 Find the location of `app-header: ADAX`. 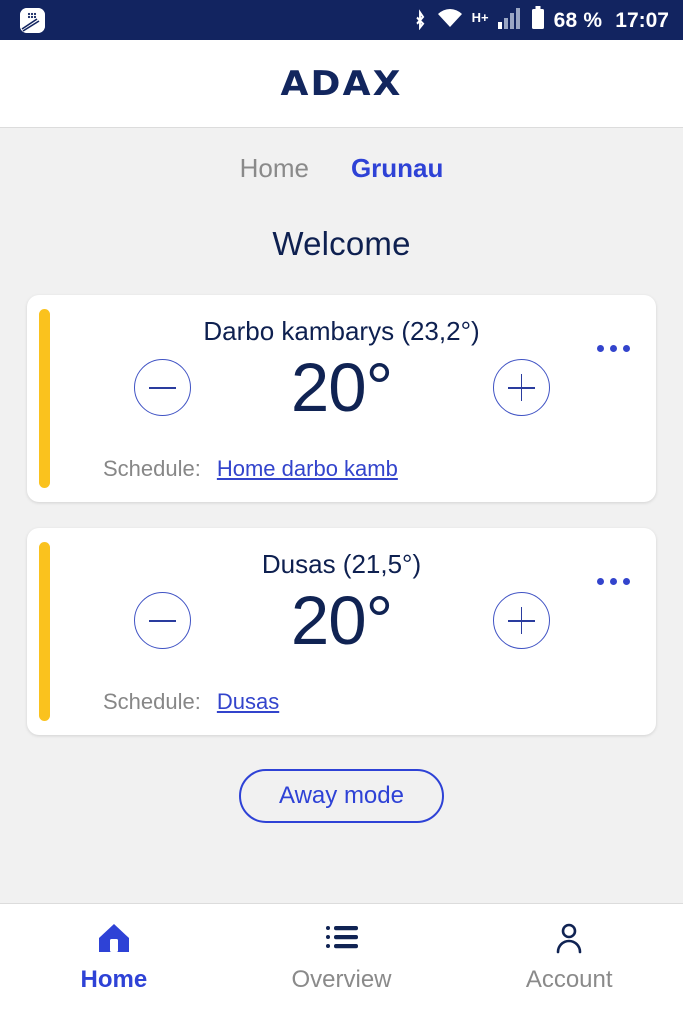

app-header: ADAX is located at coordinates (341, 84).